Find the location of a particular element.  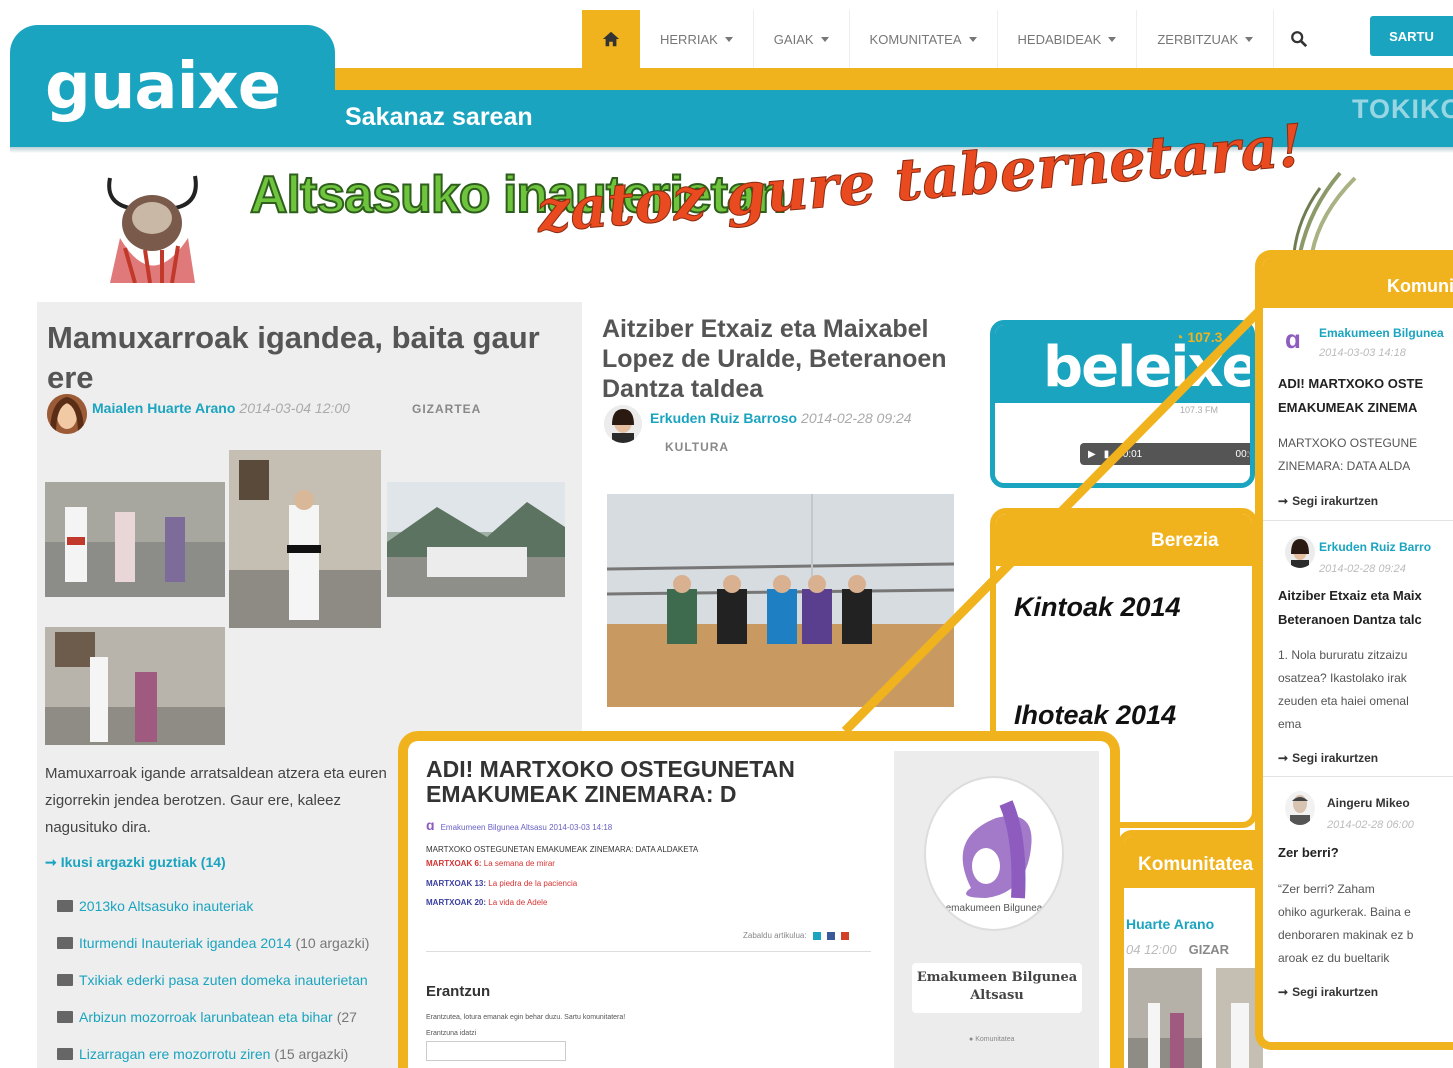

org-name: Emakumeen Bilgunea Altsasu is located at coordinates (997, 988).